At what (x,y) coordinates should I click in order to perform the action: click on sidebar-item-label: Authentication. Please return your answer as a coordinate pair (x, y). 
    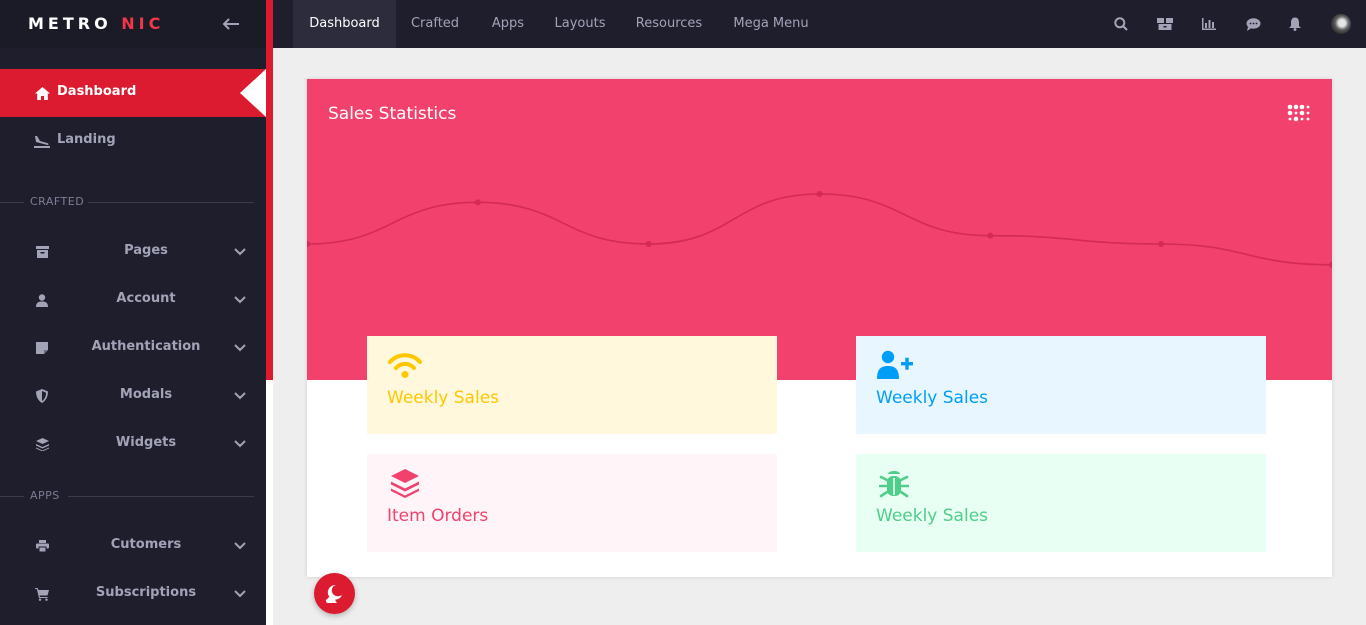
    Looking at the image, I should click on (146, 346).